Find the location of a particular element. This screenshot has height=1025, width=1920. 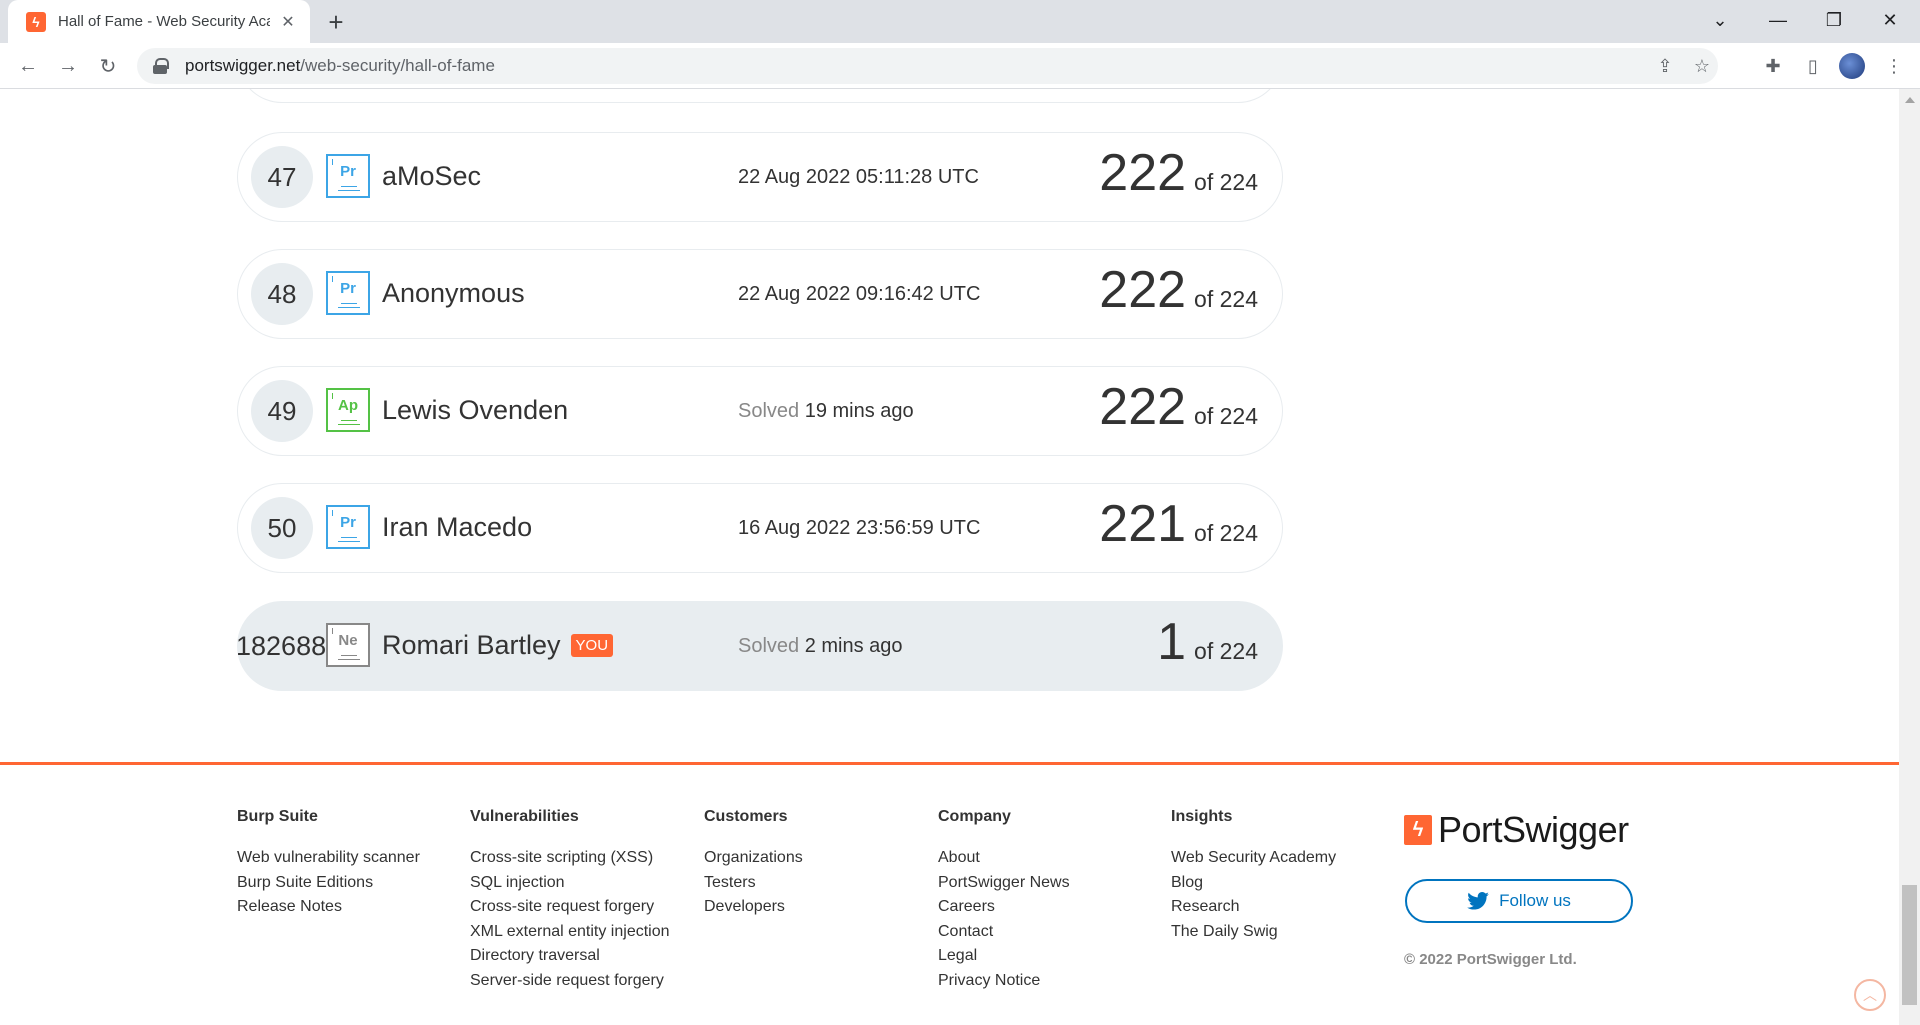

footer-link: Cross-site scripting (XSS) is located at coordinates (570, 858).